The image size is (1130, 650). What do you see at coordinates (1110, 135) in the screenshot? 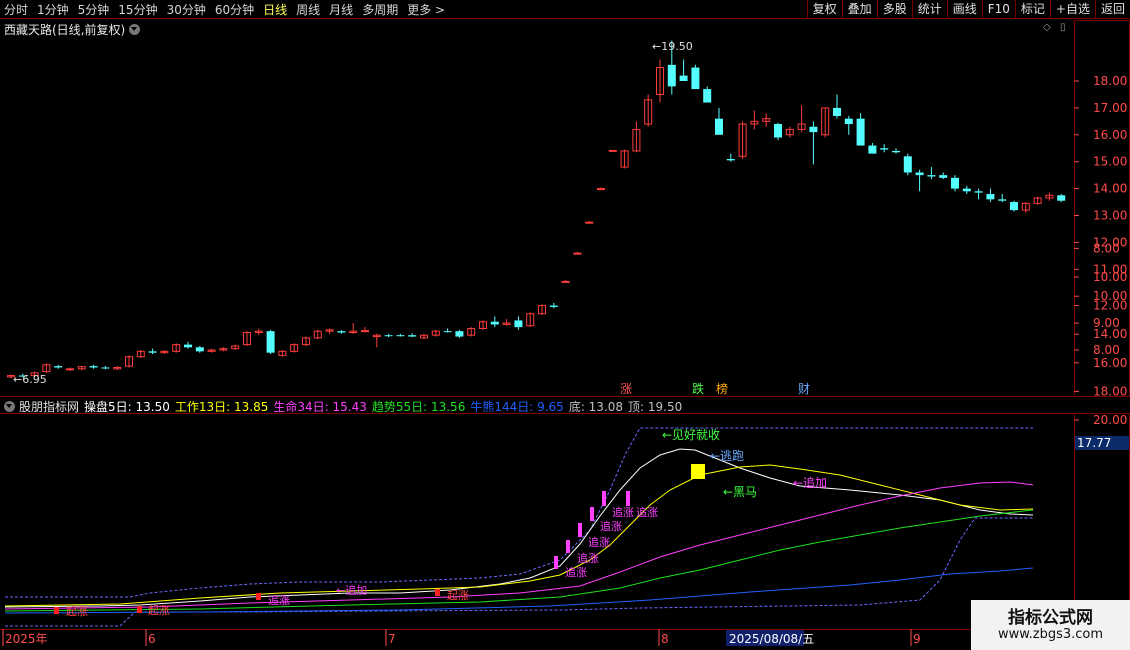
I see `price-tick-label: 16.00` at bounding box center [1110, 135].